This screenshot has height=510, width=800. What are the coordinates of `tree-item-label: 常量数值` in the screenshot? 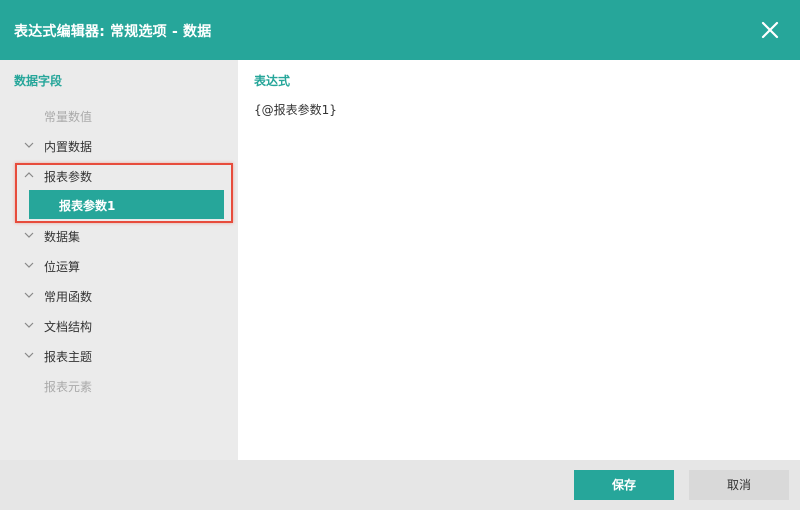 It's located at (68, 117).